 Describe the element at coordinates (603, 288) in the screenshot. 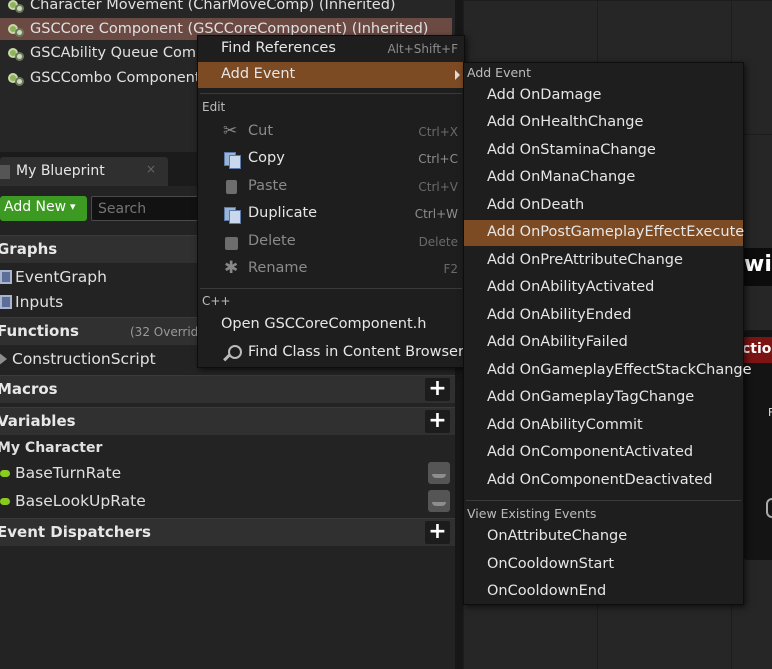

I see `submenu-item-add-onabilityactivated: Add OnAbilityActivated` at that location.